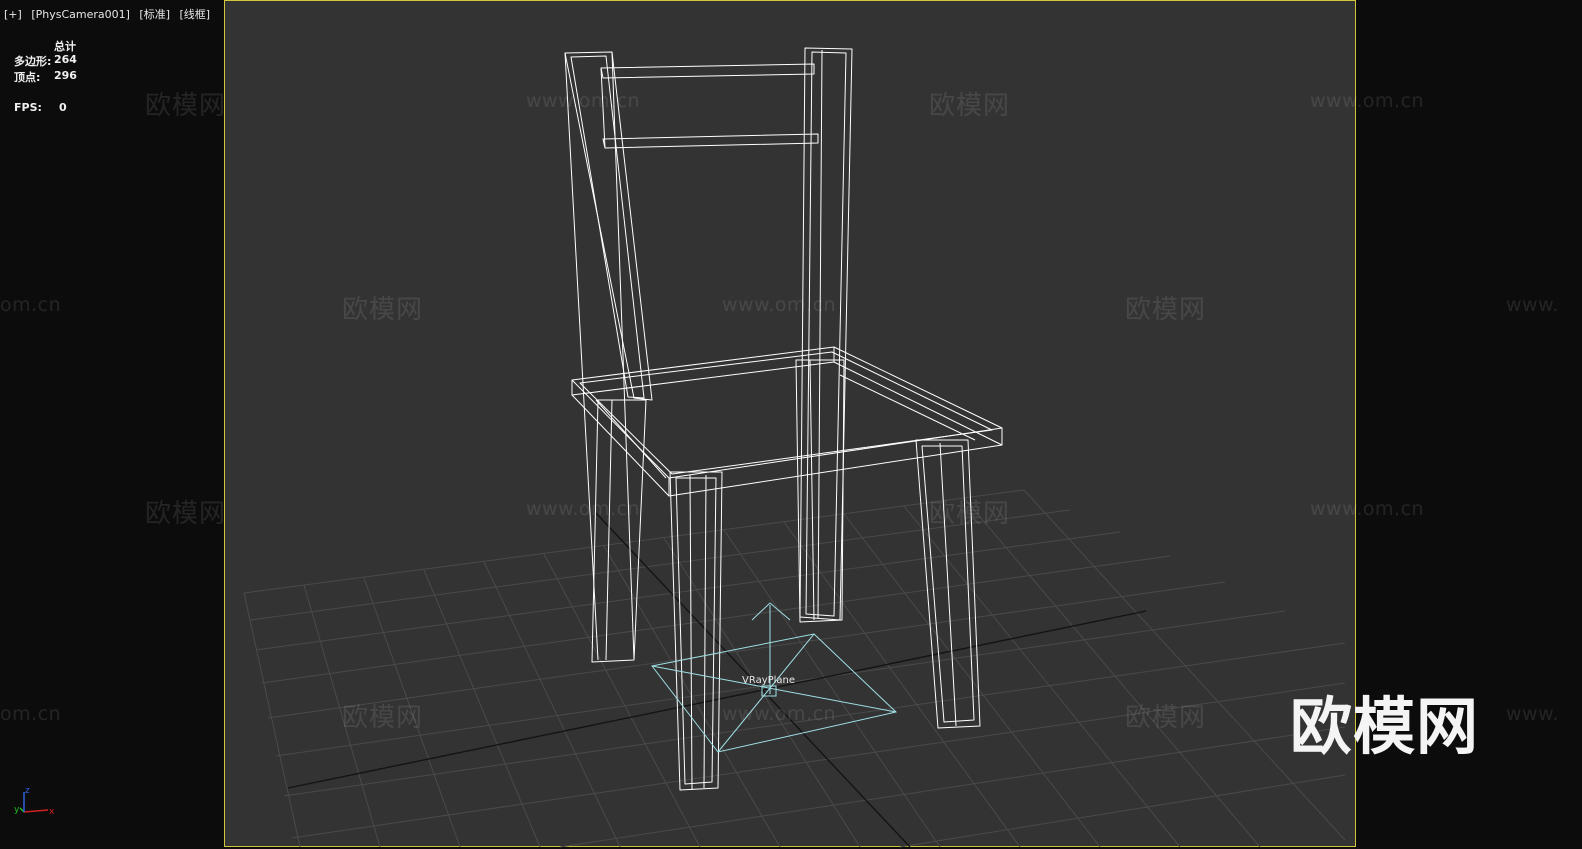 The height and width of the screenshot is (849, 1582). Describe the element at coordinates (27, 791) in the screenshot. I see `axis-z-label: z` at that location.